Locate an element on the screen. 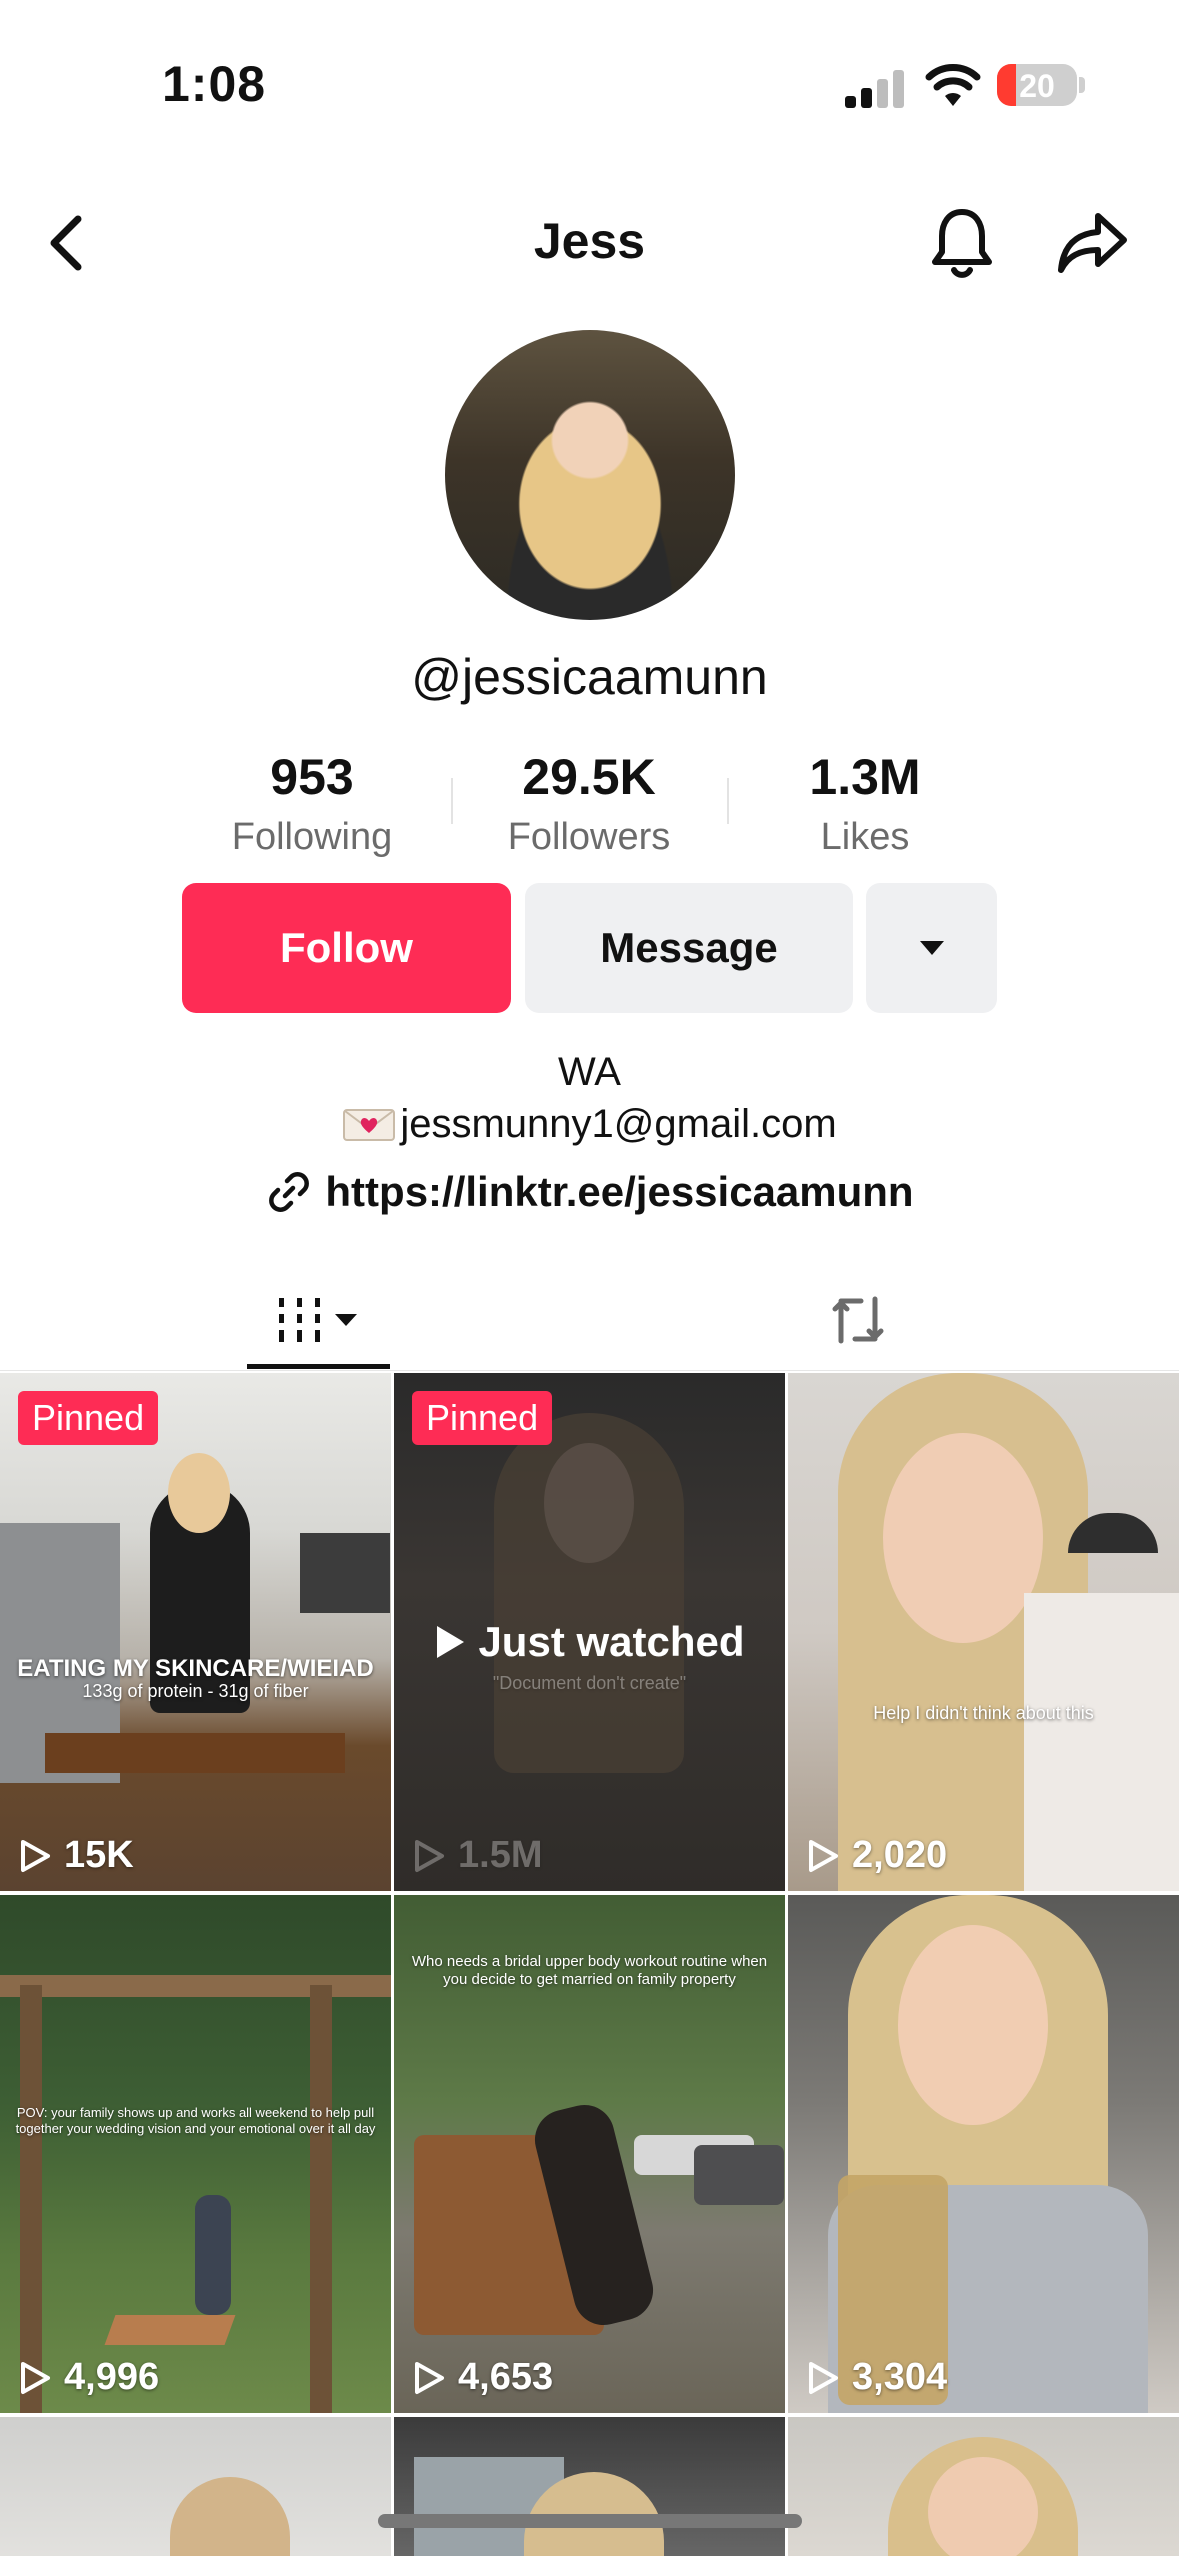 The height and width of the screenshot is (2556, 1179). video-thumbnail: 3,304 is located at coordinates (983, 2154).